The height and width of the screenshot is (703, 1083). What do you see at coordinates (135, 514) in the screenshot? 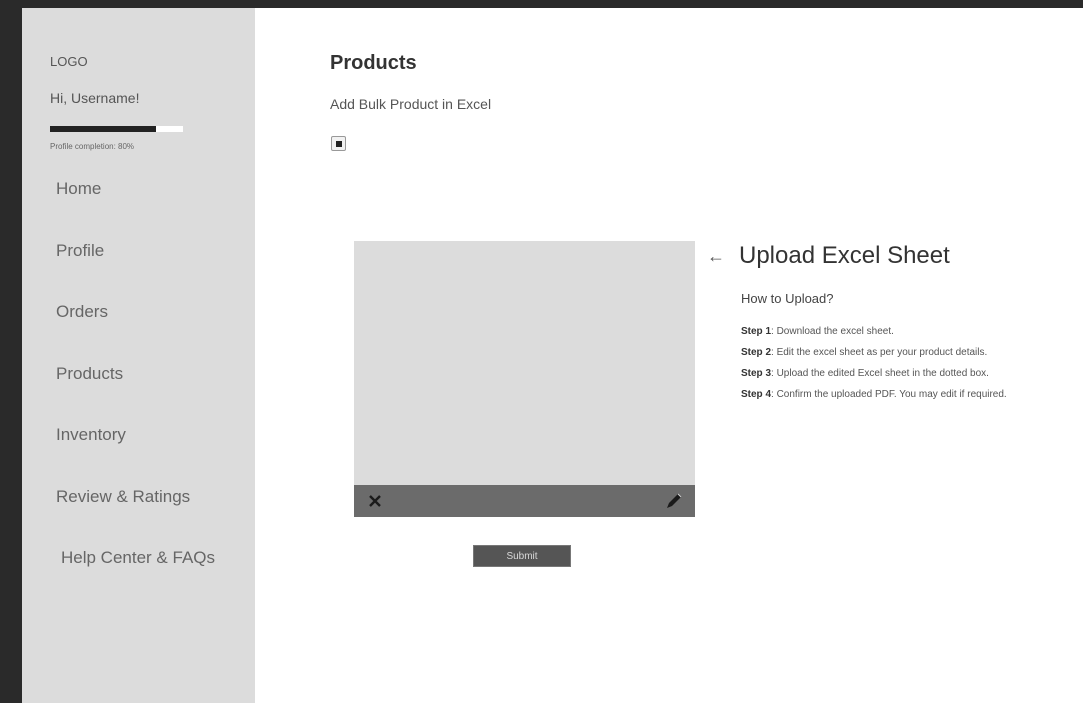
I see `sidebar-item-reviews: Review & Ratings` at bounding box center [135, 514].